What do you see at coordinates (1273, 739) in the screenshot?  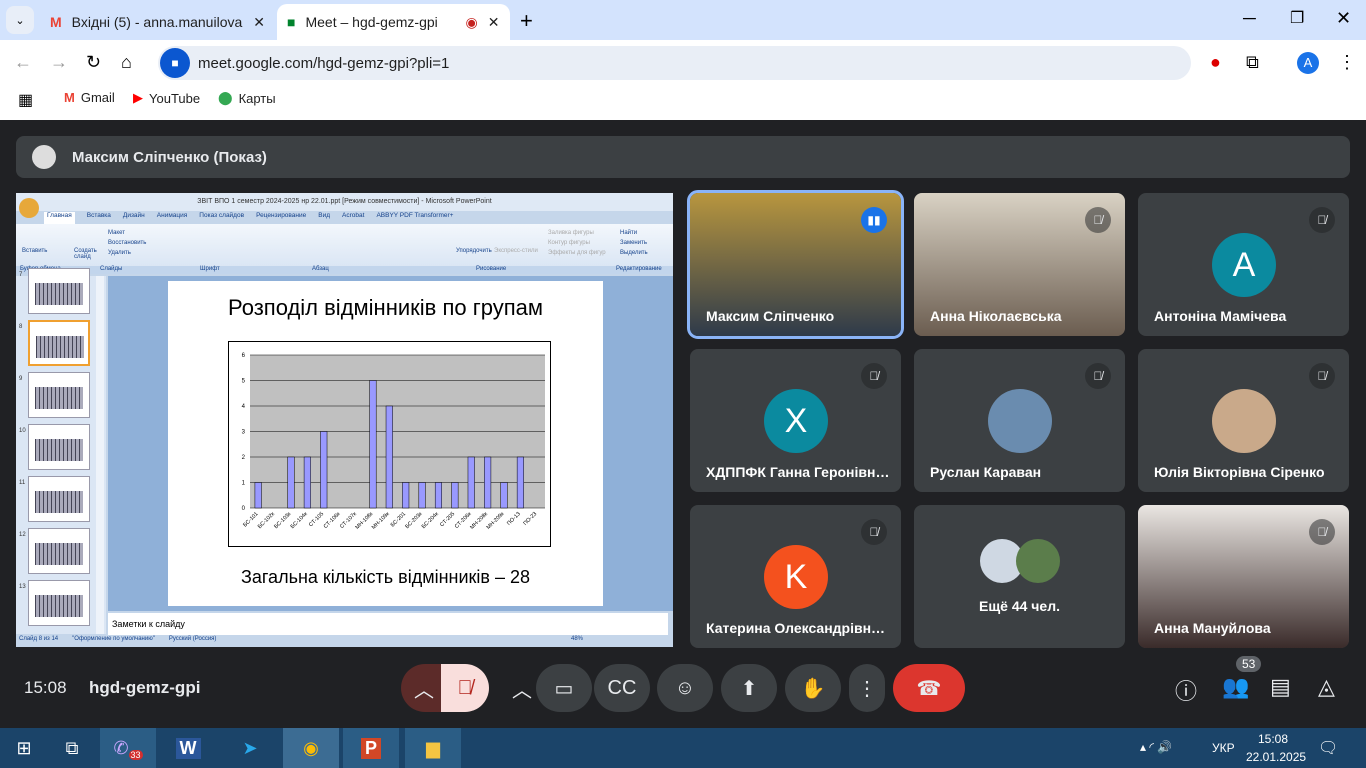 I see `clock-time: 15:08` at bounding box center [1273, 739].